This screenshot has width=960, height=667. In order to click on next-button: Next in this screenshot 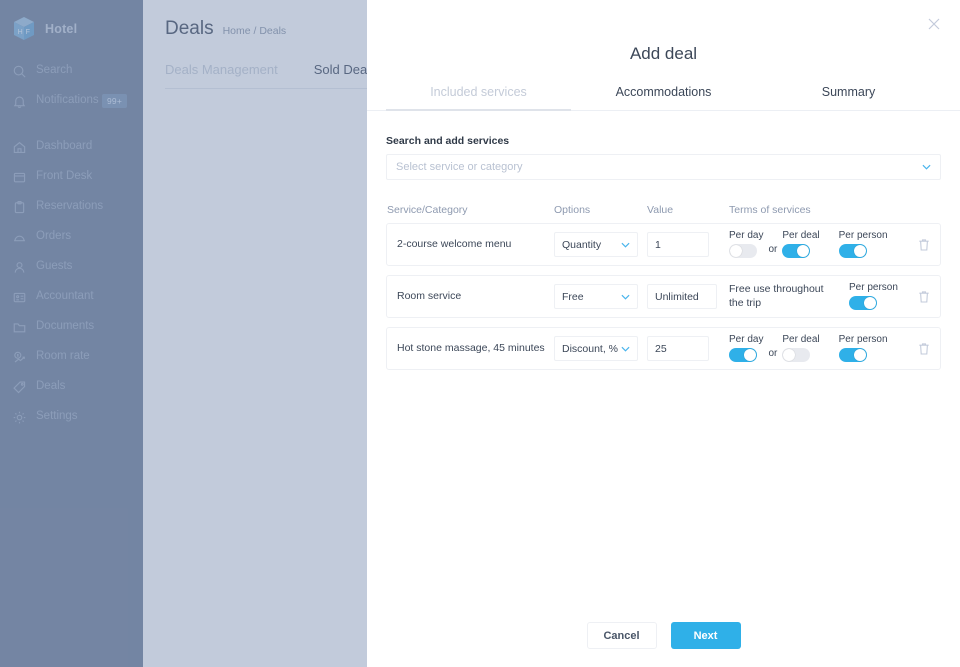, I will do `click(705, 635)`.